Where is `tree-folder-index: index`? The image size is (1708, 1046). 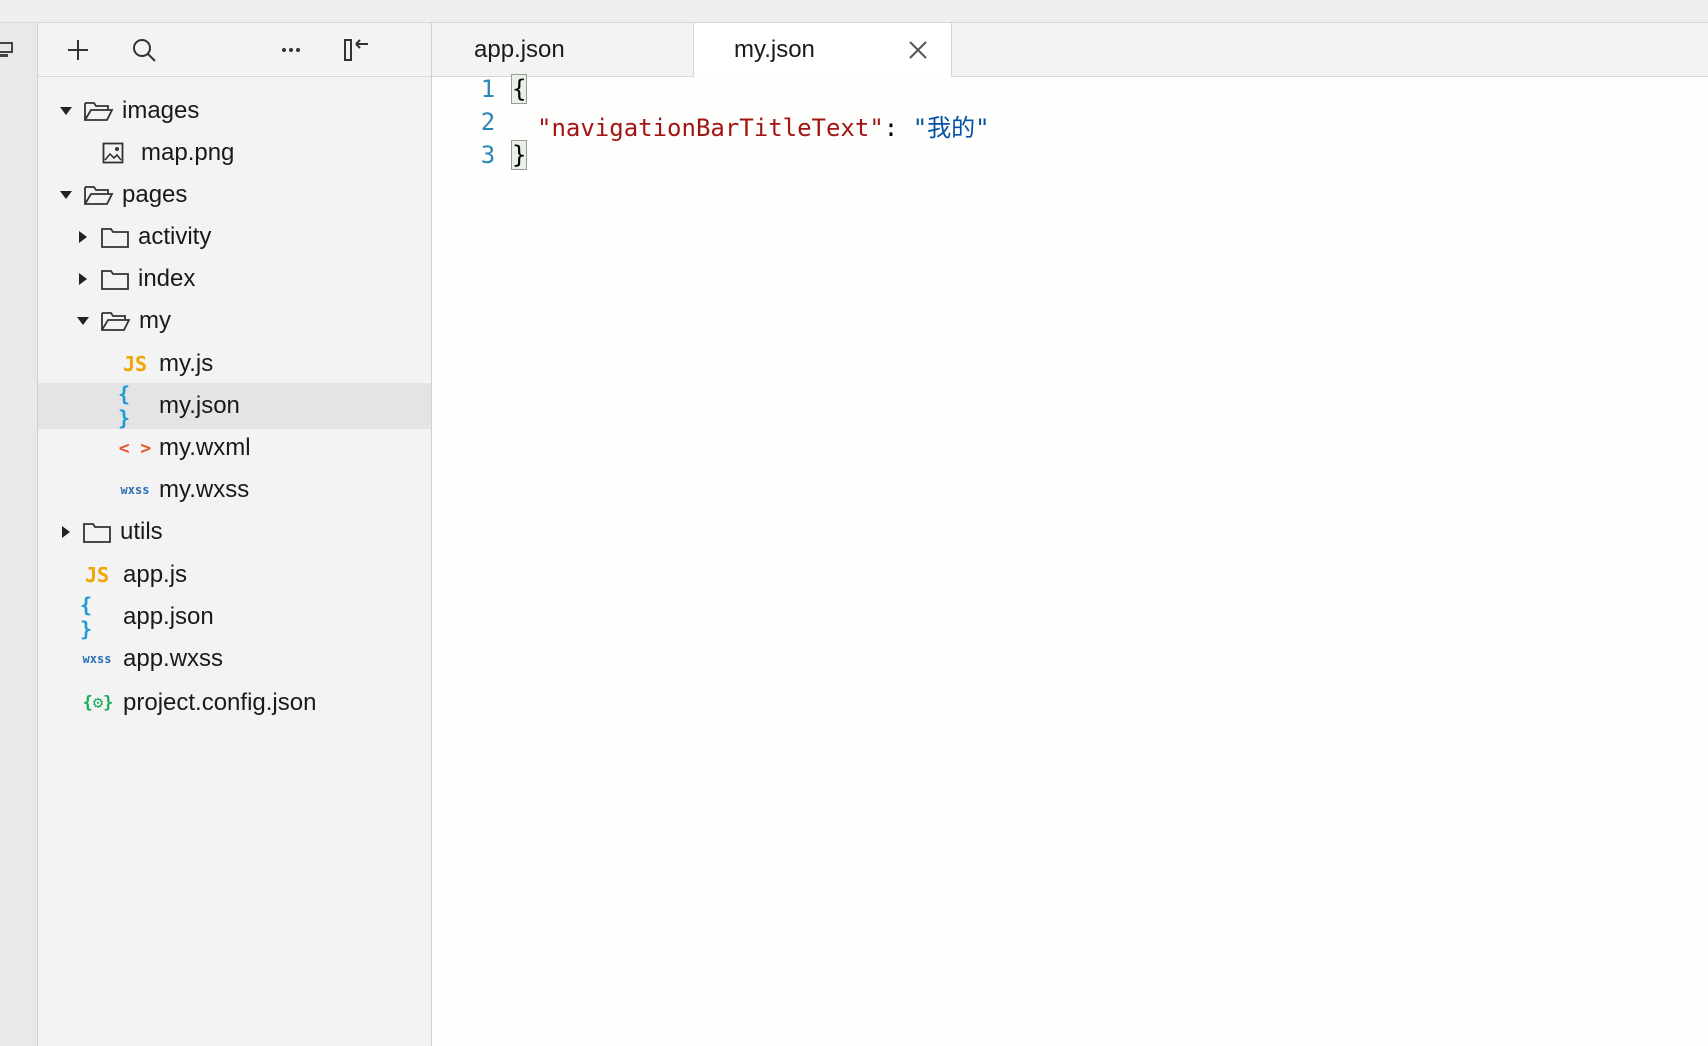 tree-folder-index: index is located at coordinates (234, 279).